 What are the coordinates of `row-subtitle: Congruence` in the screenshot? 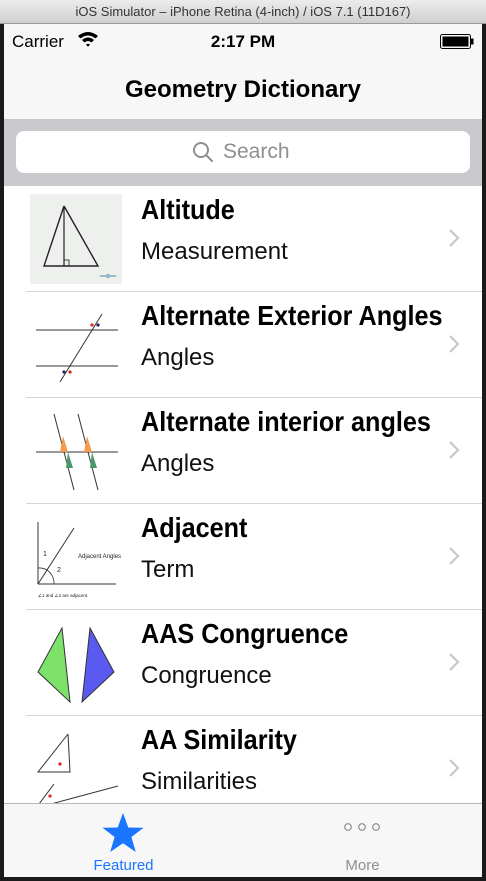 It's located at (206, 675).